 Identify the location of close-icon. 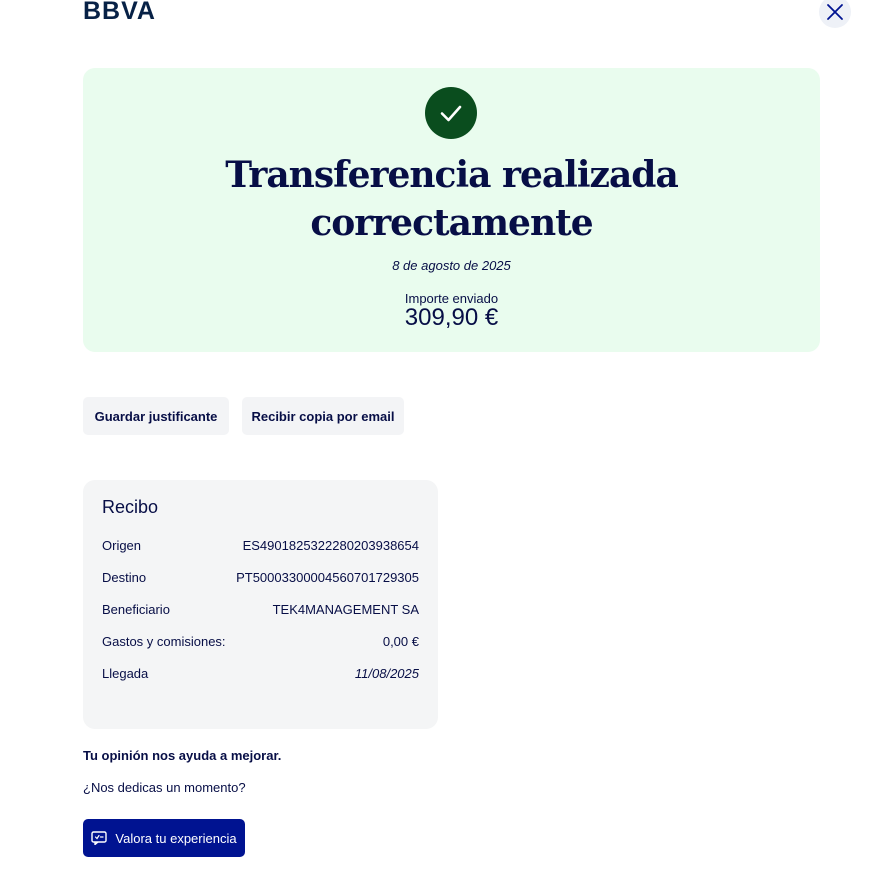
(835, 12).